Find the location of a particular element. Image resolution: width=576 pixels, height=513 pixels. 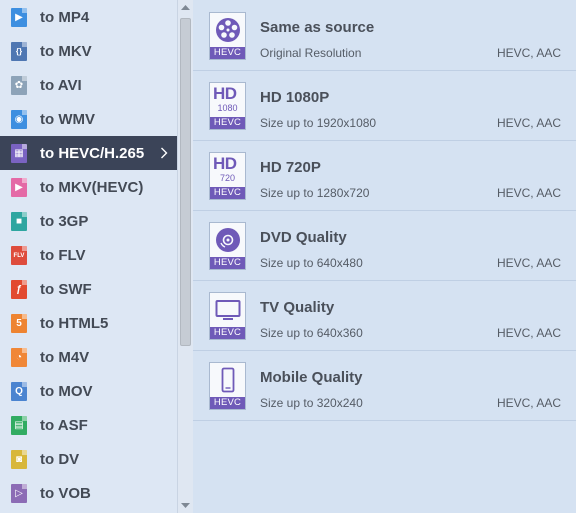

format-item-label: to MP4 is located at coordinates (65, 17).